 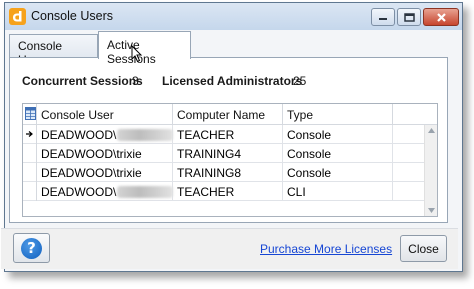 I want to click on maximize-icon, so click(x=409, y=17).